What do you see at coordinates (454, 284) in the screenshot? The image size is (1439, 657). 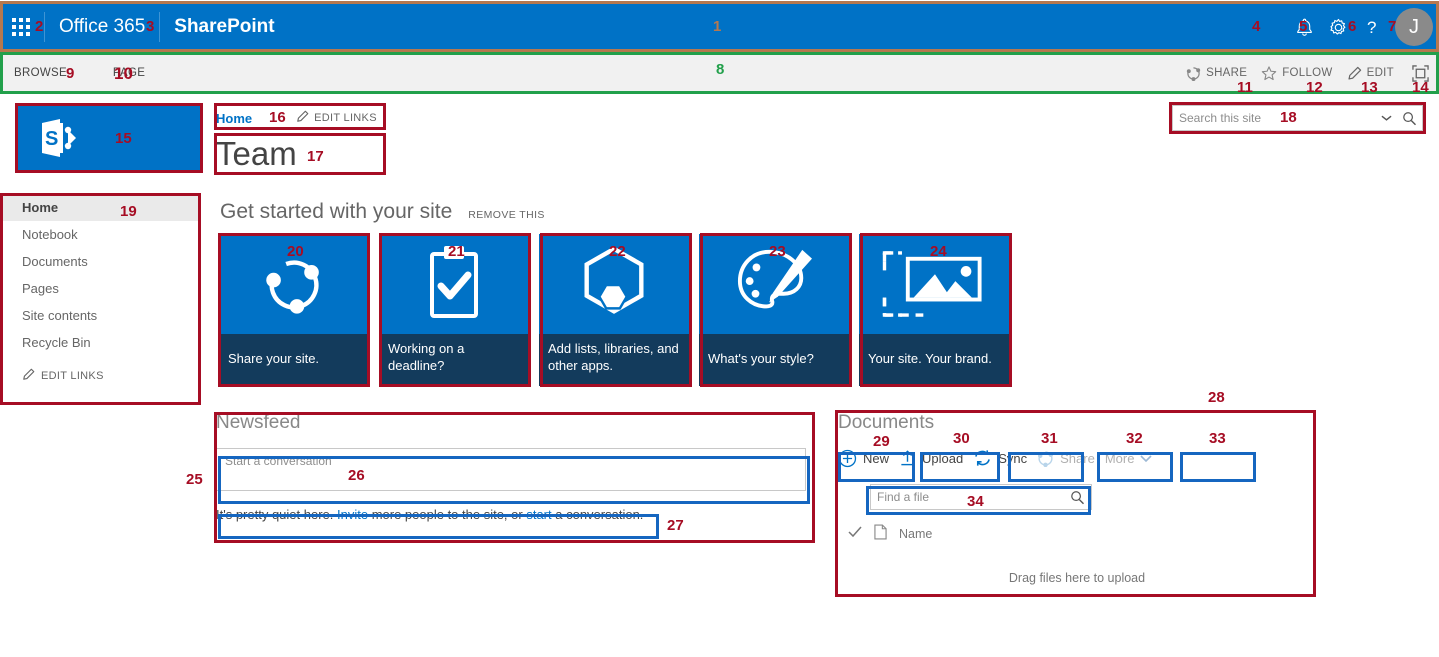 I see `clipboard-check-icon` at bounding box center [454, 284].